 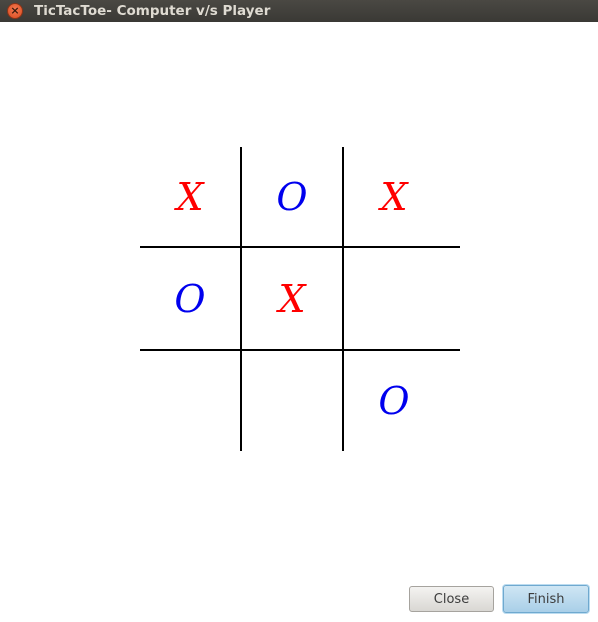 I want to click on window-close-button: ×, so click(x=15, y=11).